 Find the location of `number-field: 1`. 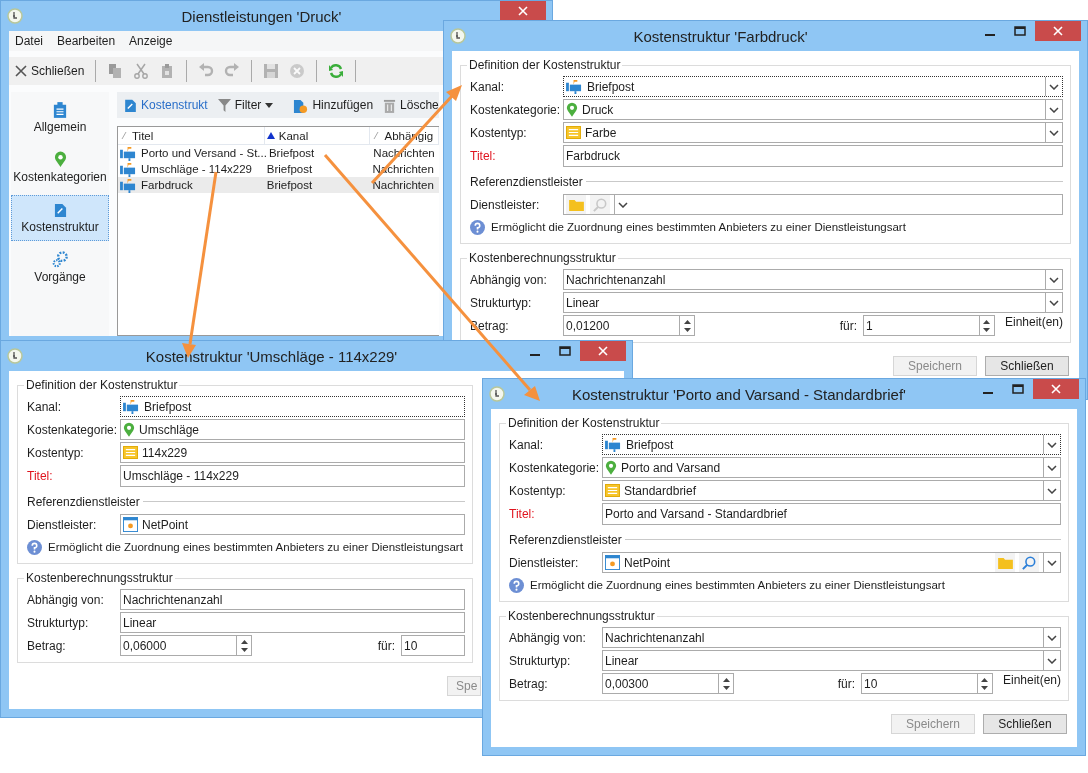

number-field: 1 is located at coordinates (928, 325).